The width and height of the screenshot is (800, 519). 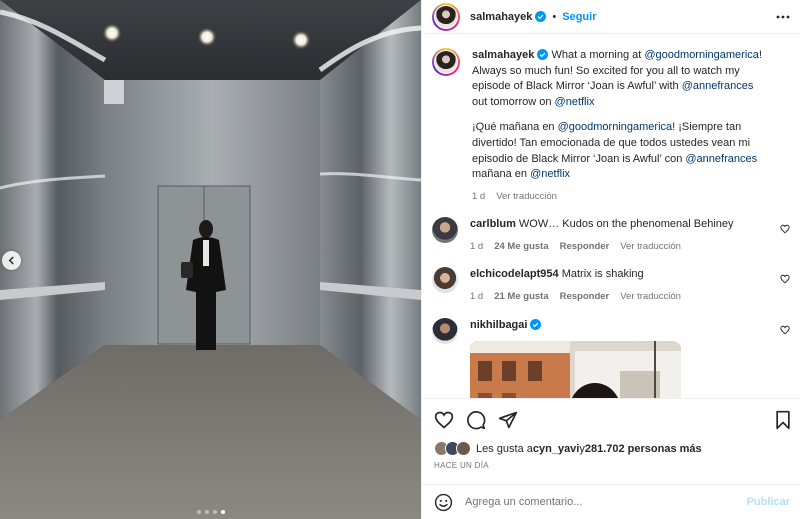 What do you see at coordinates (446, 62) in the screenshot?
I see `caption-avatar` at bounding box center [446, 62].